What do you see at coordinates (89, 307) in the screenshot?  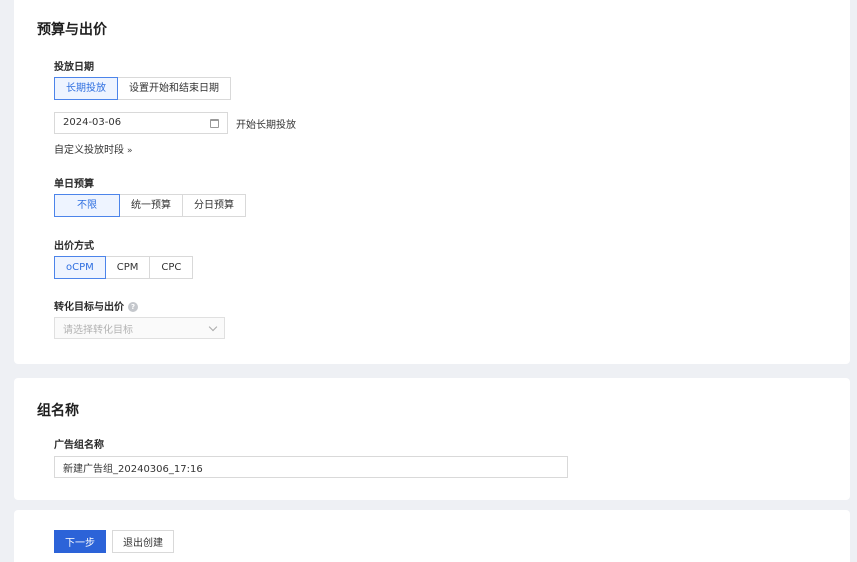 I see `conversion-target-label: 转化目标与出价` at bounding box center [89, 307].